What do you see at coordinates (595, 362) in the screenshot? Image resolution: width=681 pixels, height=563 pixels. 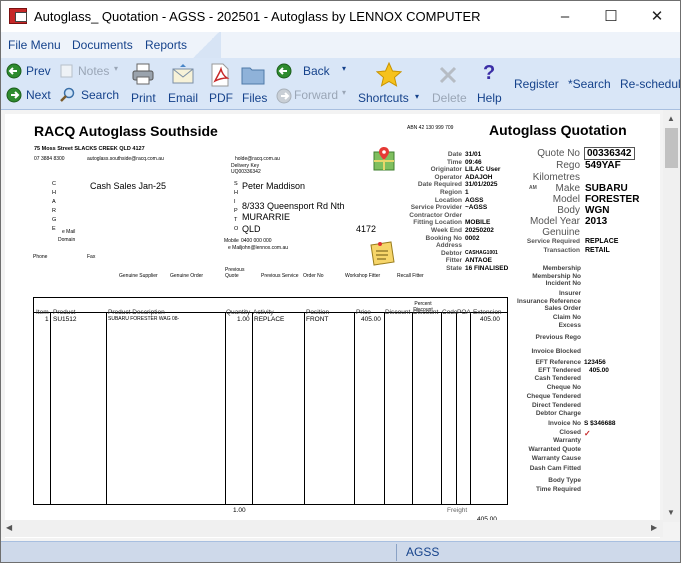 I see `field-value: 123456` at bounding box center [595, 362].